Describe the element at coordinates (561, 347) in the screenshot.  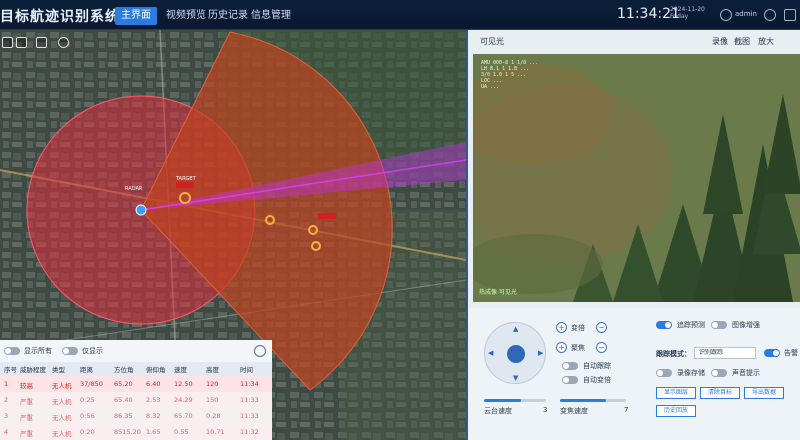
I see `focus-in-button: +` at that location.